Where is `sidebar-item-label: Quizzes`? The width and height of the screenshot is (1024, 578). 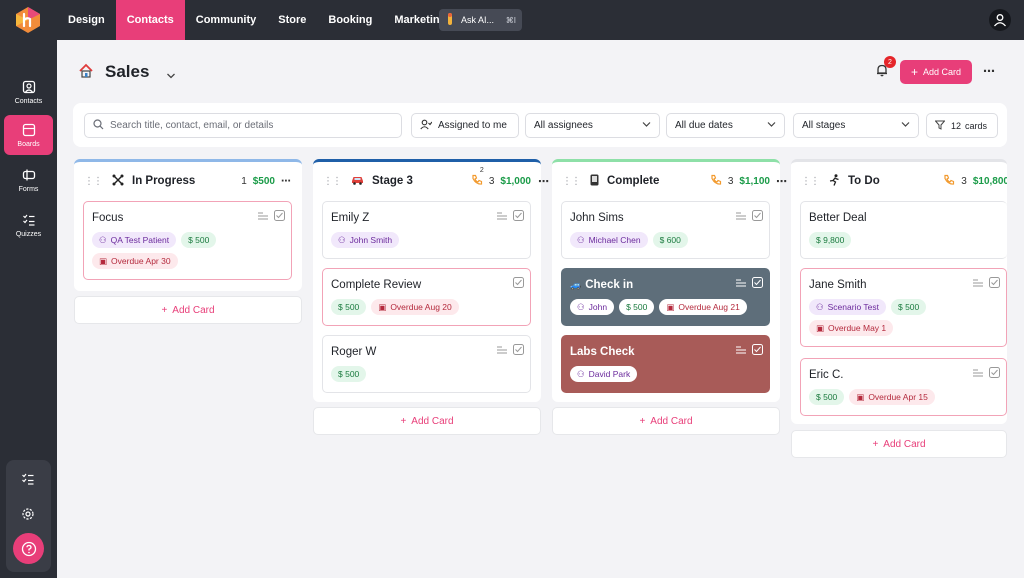 sidebar-item-label: Quizzes is located at coordinates (28, 234).